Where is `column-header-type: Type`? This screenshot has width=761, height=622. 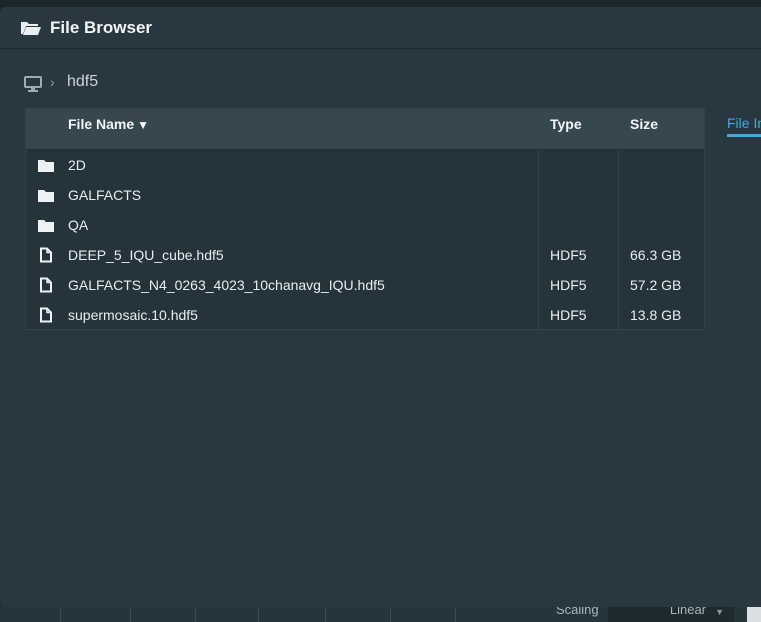
column-header-type: Type is located at coordinates (566, 124).